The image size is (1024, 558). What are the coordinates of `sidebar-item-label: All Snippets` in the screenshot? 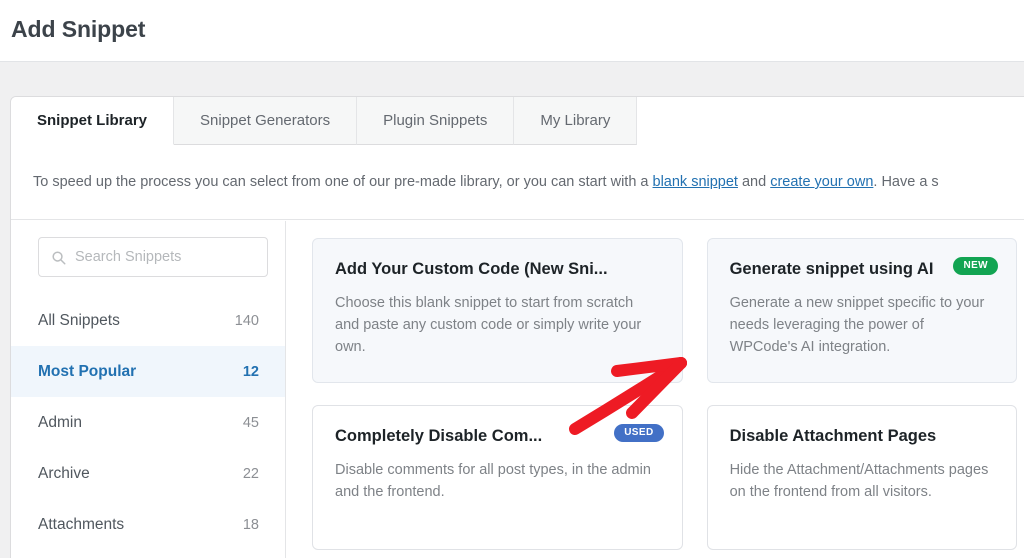 It's located at (79, 320).